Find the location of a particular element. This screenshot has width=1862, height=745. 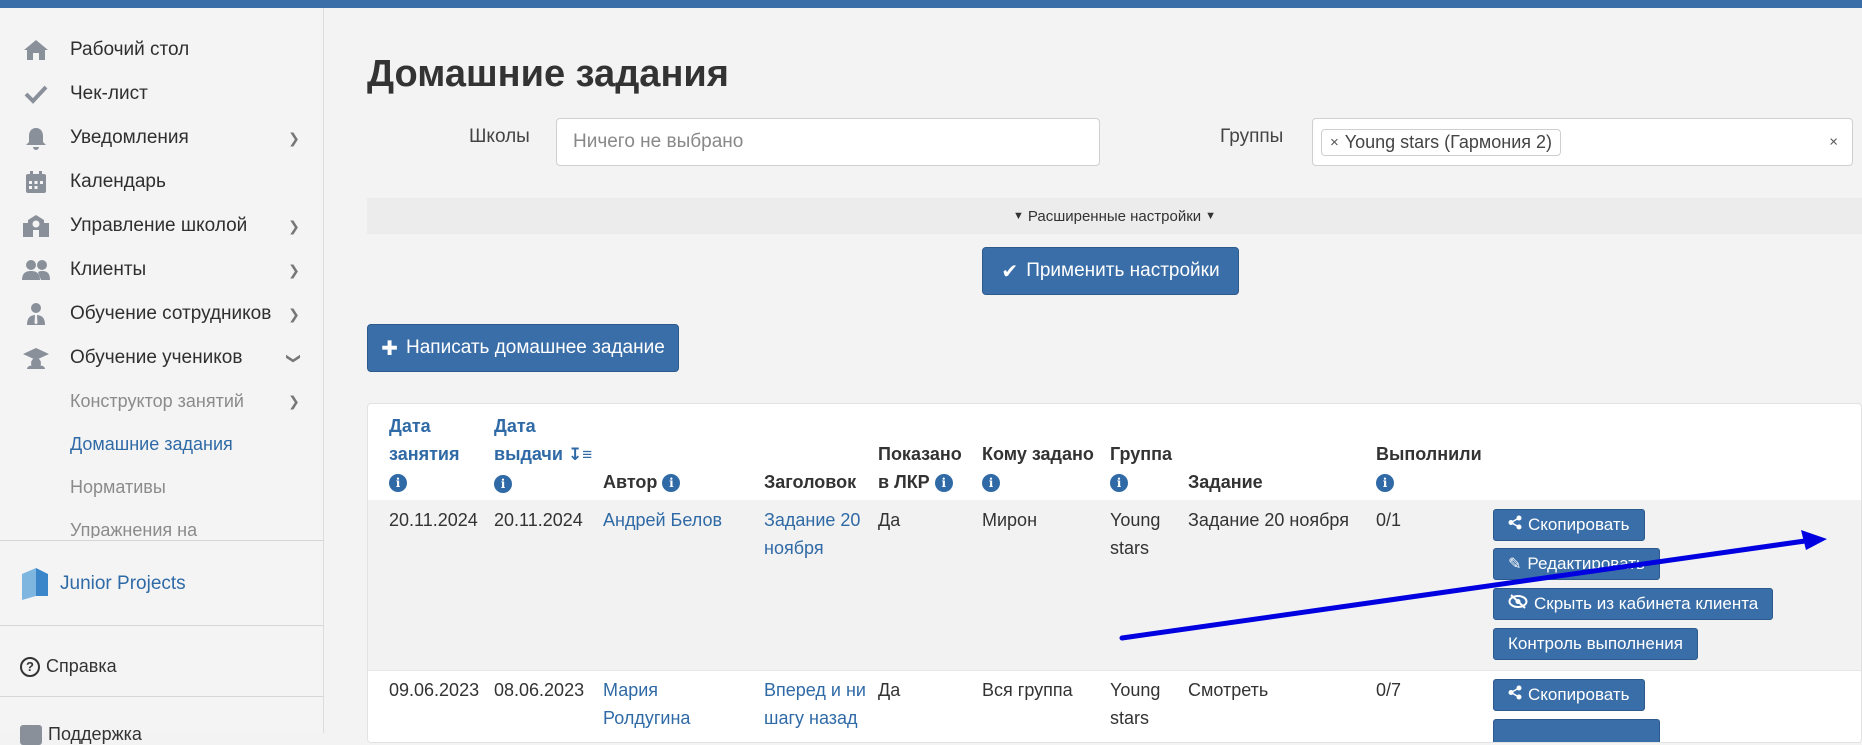

sidebar-item-checklist: Чек-лист is located at coordinates (161, 94).